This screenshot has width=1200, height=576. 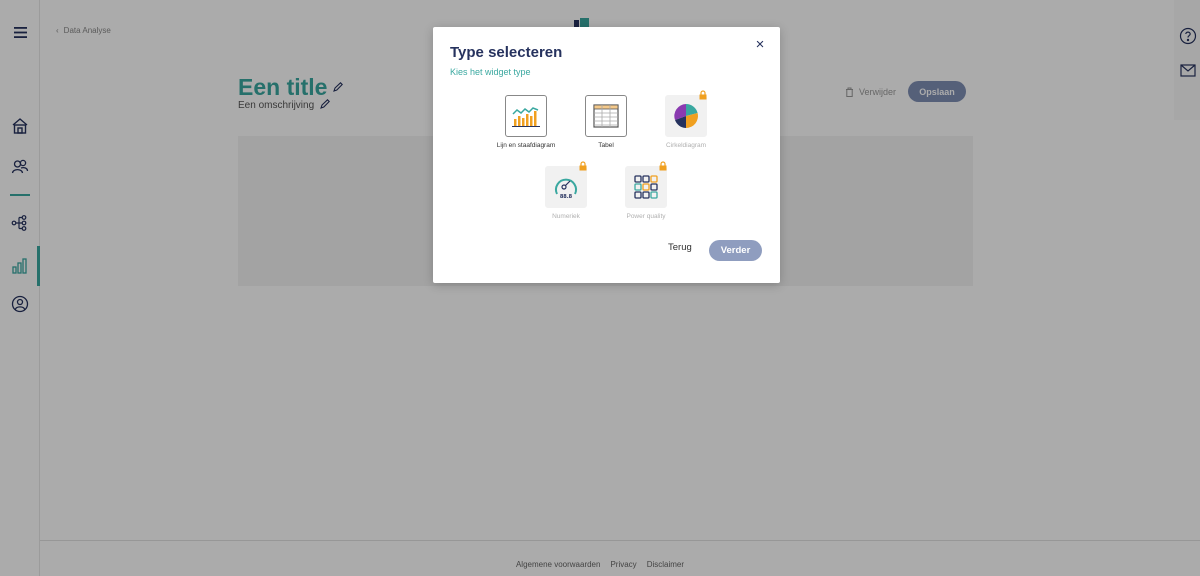 I want to click on widget-option-line-bar: Lijn en staafdiagram, so click(x=526, y=126).